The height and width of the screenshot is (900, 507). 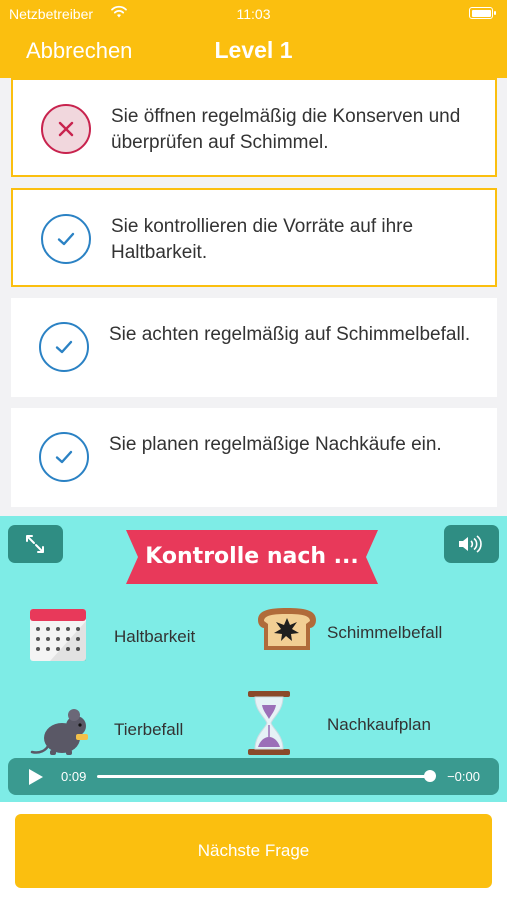 I want to click on bottom-bar: Nächste Frage, so click(x=253, y=851).